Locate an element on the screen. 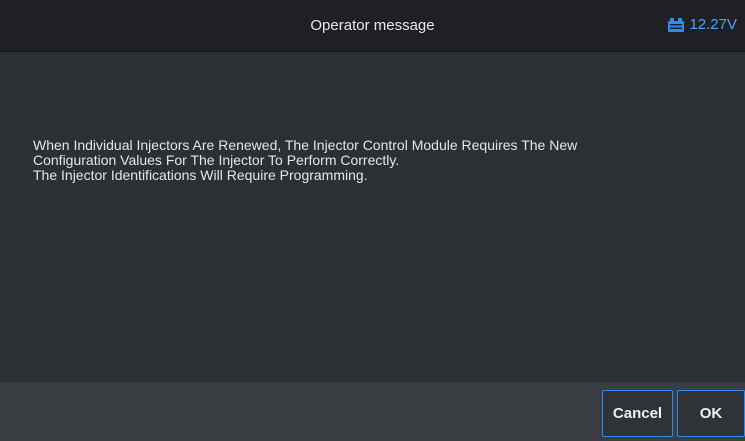 This screenshot has height=441, width=745. page-title: Operator message is located at coordinates (372, 25).